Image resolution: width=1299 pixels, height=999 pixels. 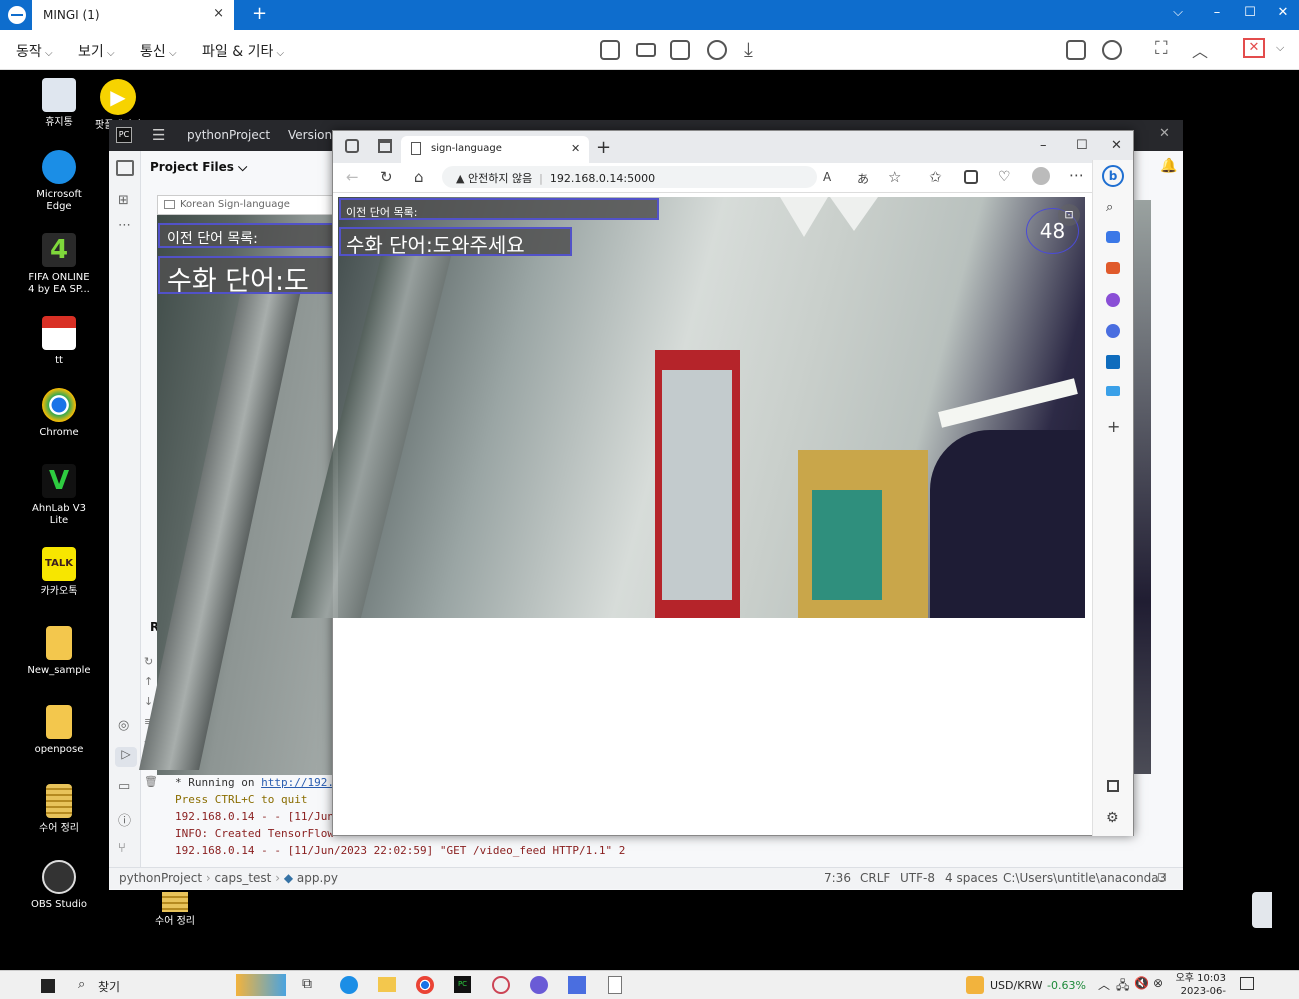 I want to click on collapse-toolbar-icon: ︿, so click(x=1200, y=50).